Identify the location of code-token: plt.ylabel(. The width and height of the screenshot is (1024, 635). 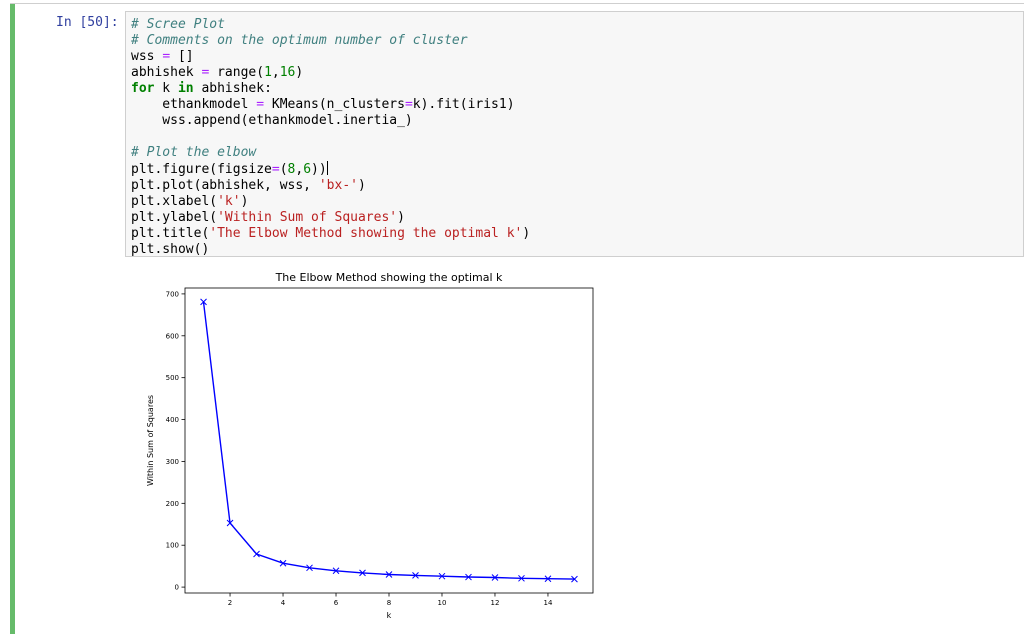
(174, 217).